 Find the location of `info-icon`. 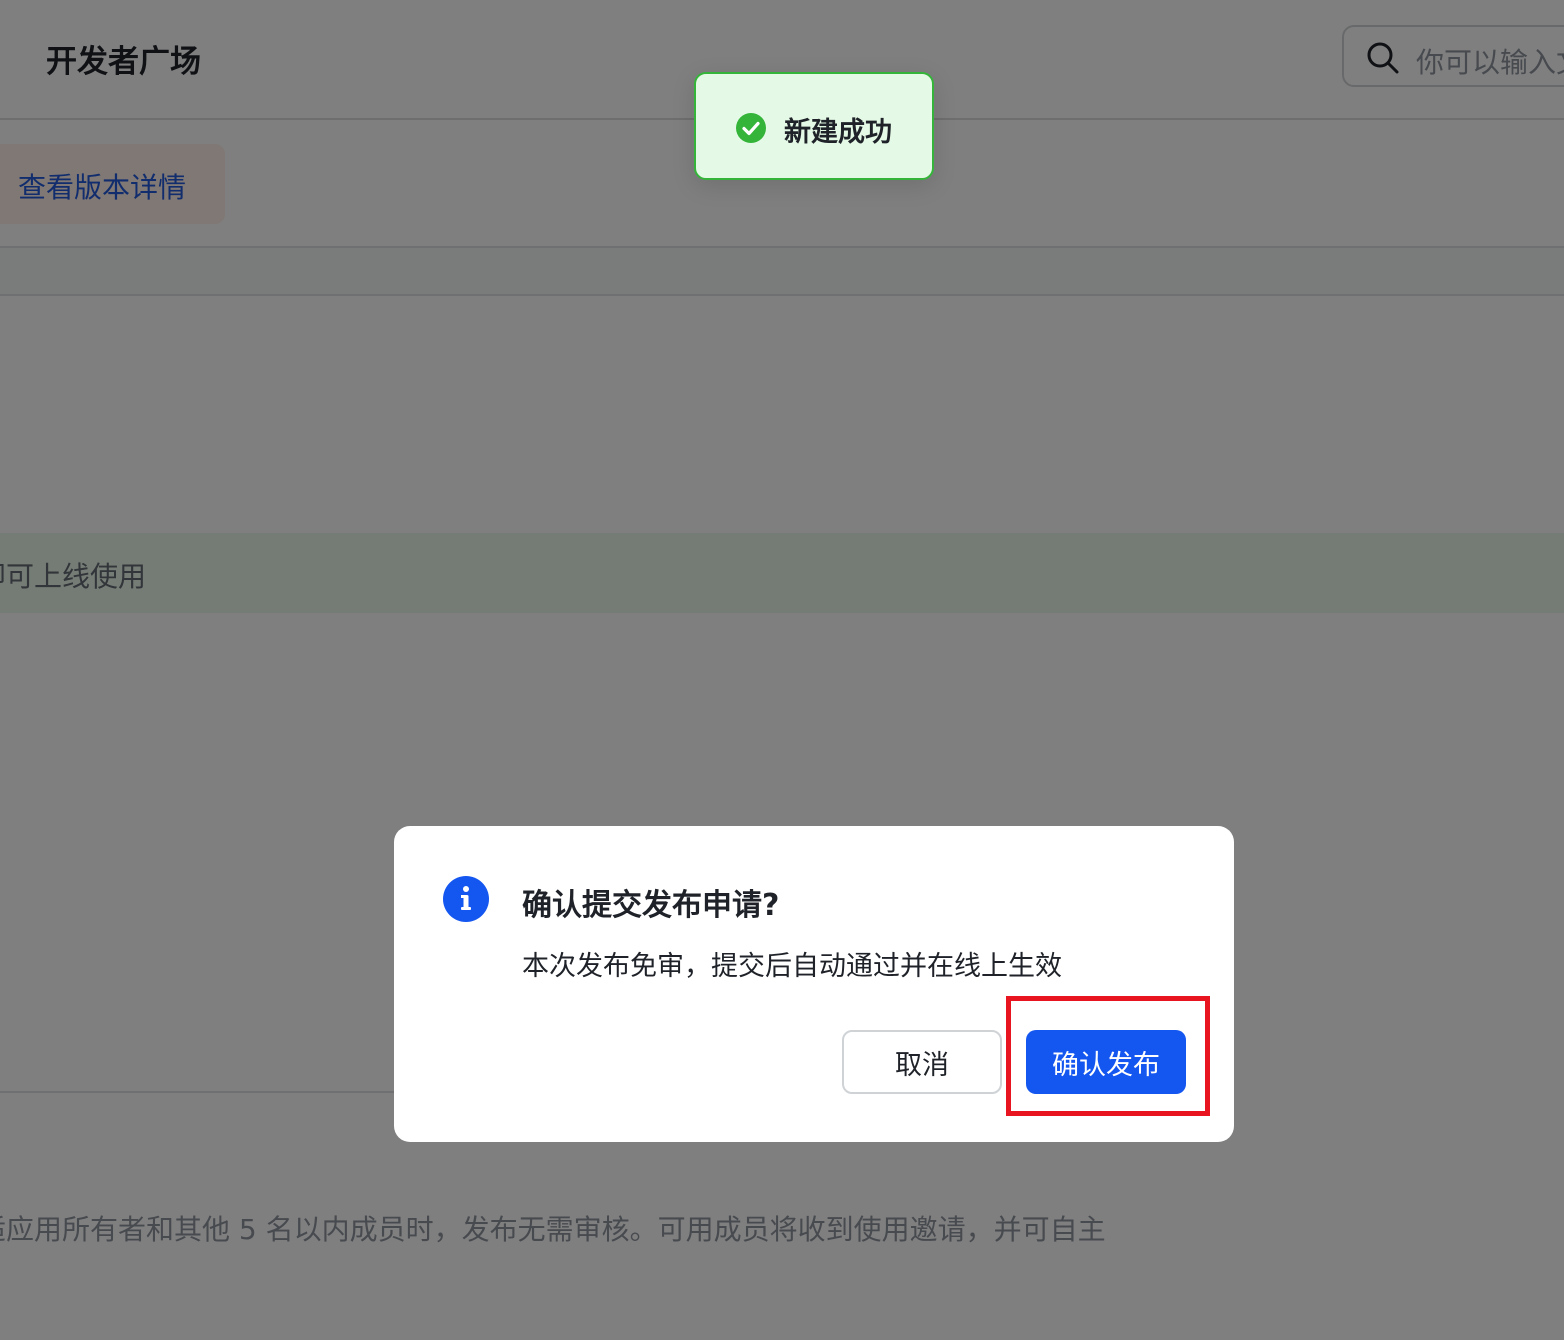

info-icon is located at coordinates (466, 899).